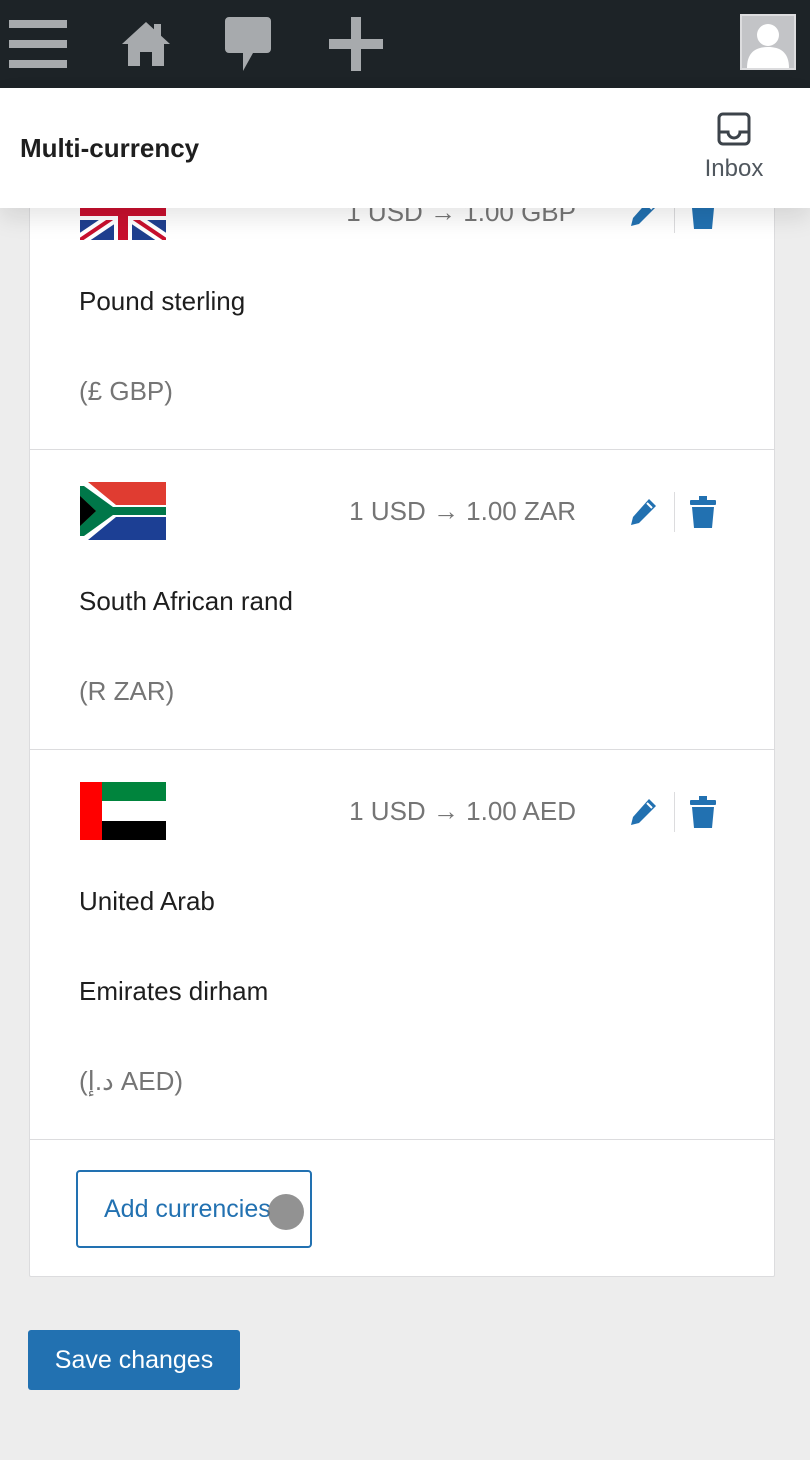 This screenshot has height=1460, width=810. I want to click on currency-name: South African rand, so click(186, 601).